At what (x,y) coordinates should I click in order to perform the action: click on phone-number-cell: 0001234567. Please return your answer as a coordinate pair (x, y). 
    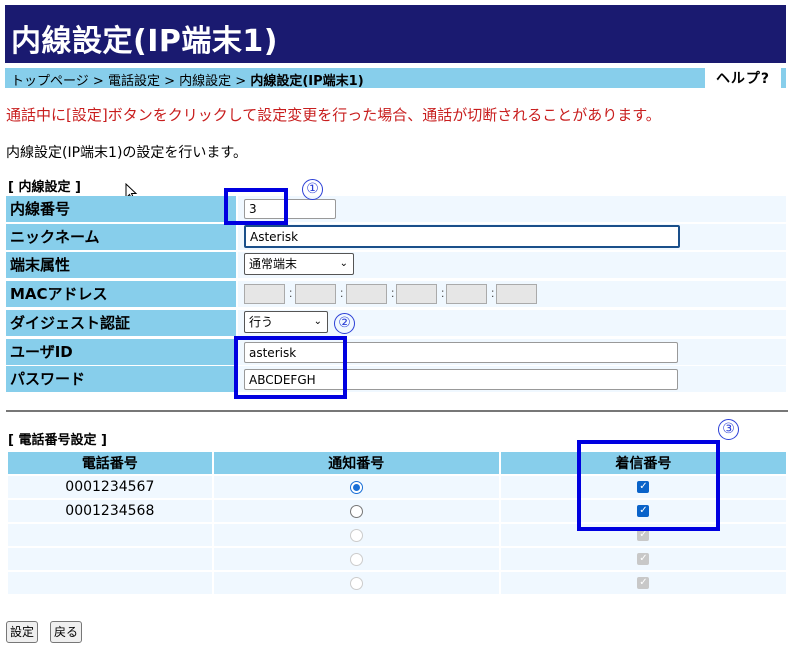
    Looking at the image, I should click on (110, 487).